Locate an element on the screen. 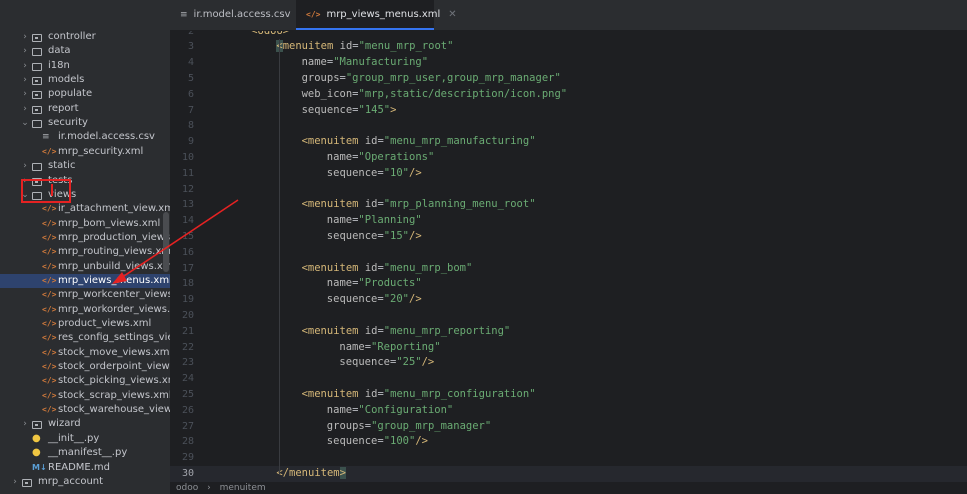 The width and height of the screenshot is (967, 494). line-number: 4 is located at coordinates (190, 63).